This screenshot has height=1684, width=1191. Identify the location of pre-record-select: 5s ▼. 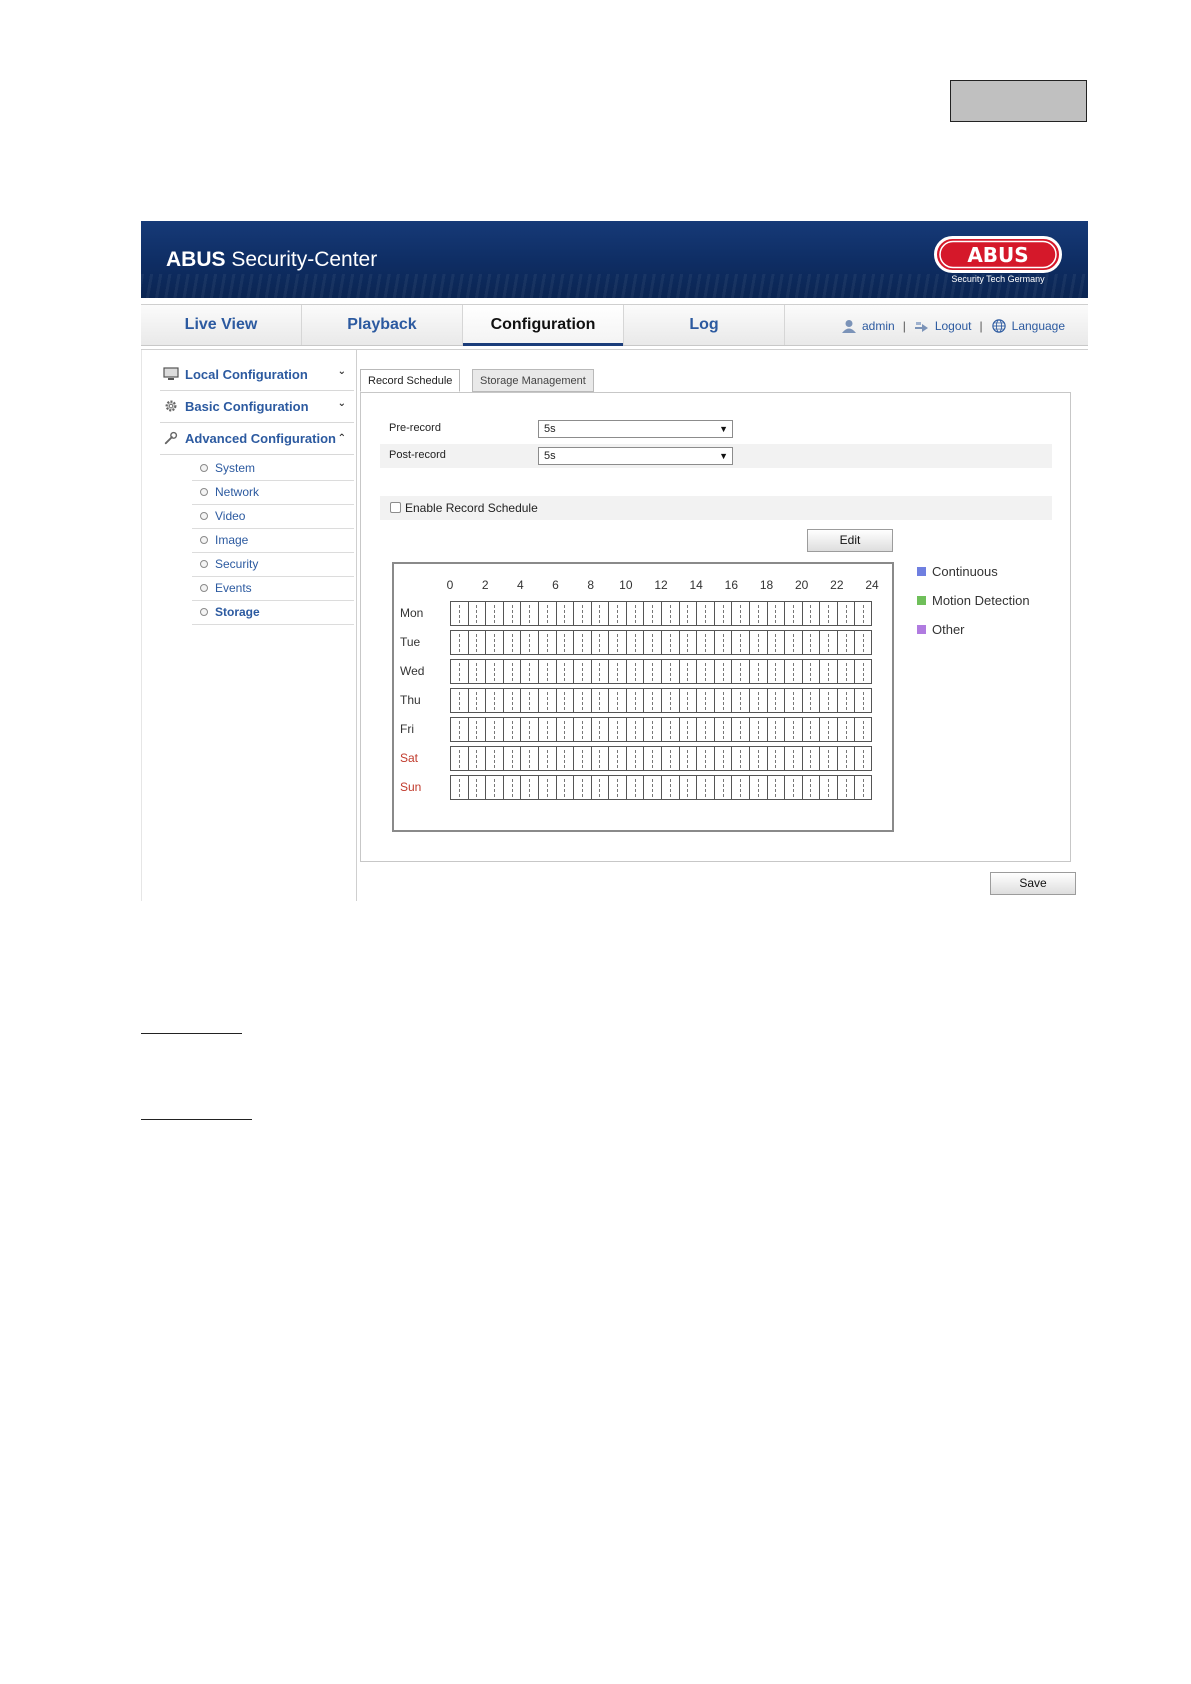
(635, 429).